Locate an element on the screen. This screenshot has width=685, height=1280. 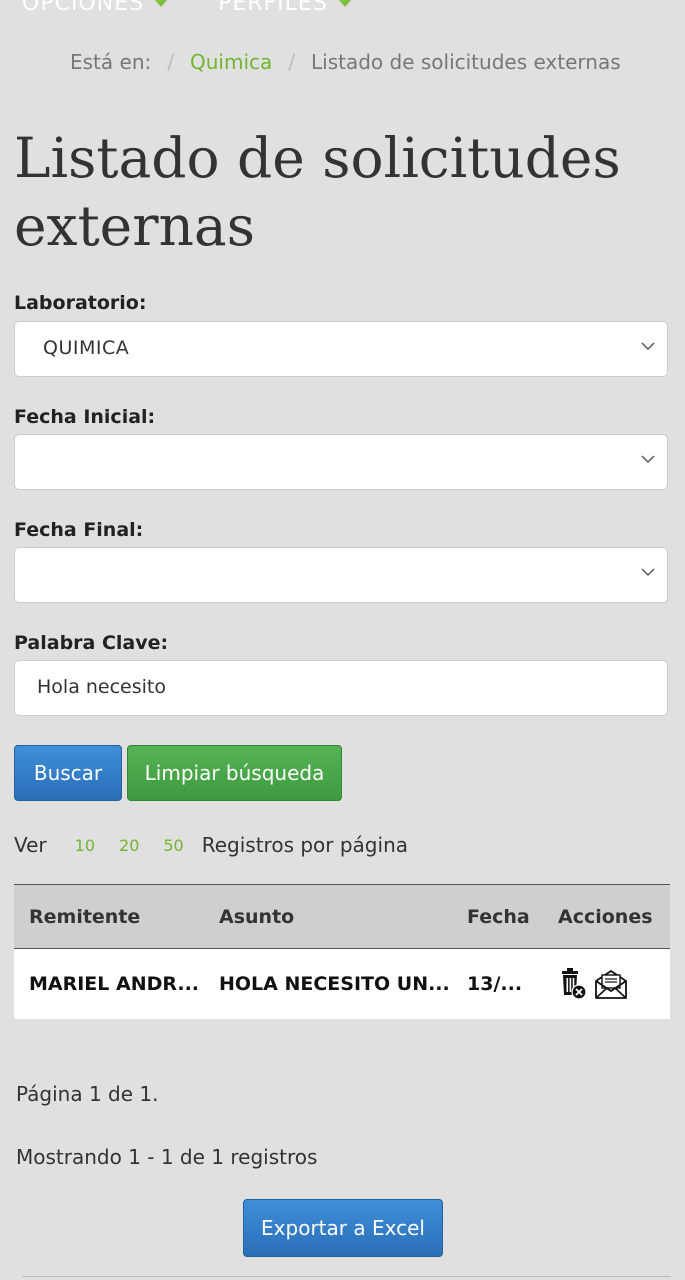
table-header-row: Remitente Asunto Fecha Acciones is located at coordinates (342, 916).